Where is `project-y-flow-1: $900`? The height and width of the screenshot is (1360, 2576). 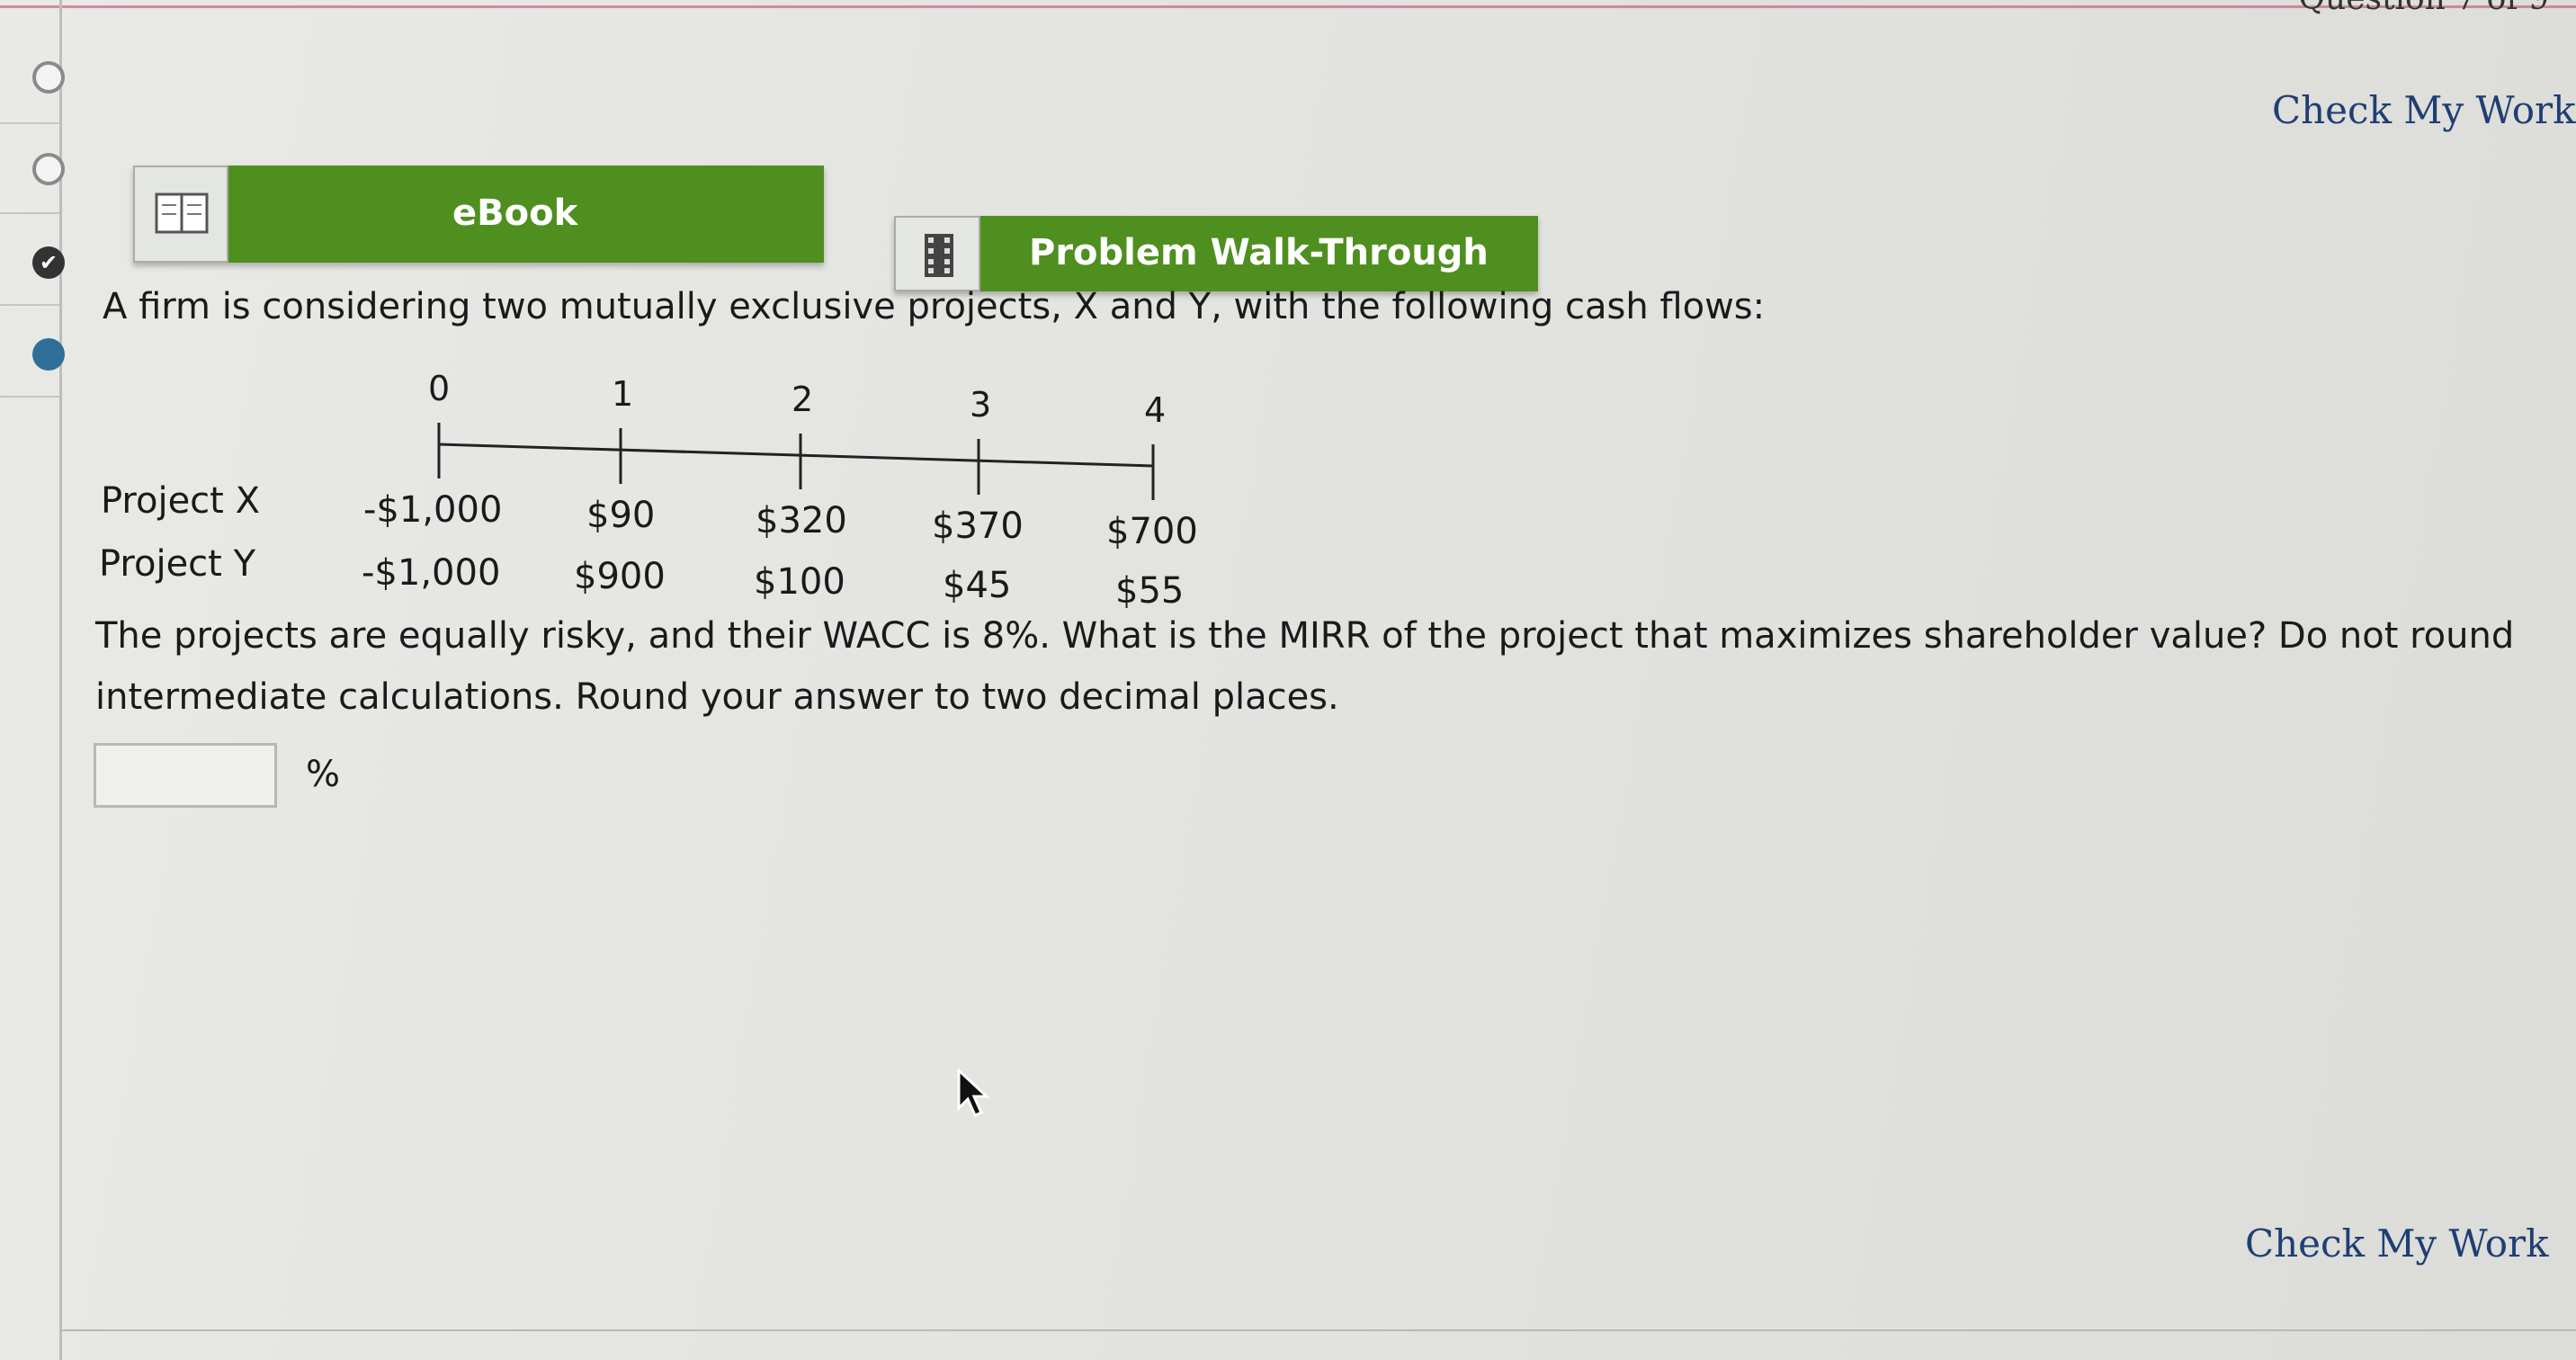 project-y-flow-1: $900 is located at coordinates (620, 576).